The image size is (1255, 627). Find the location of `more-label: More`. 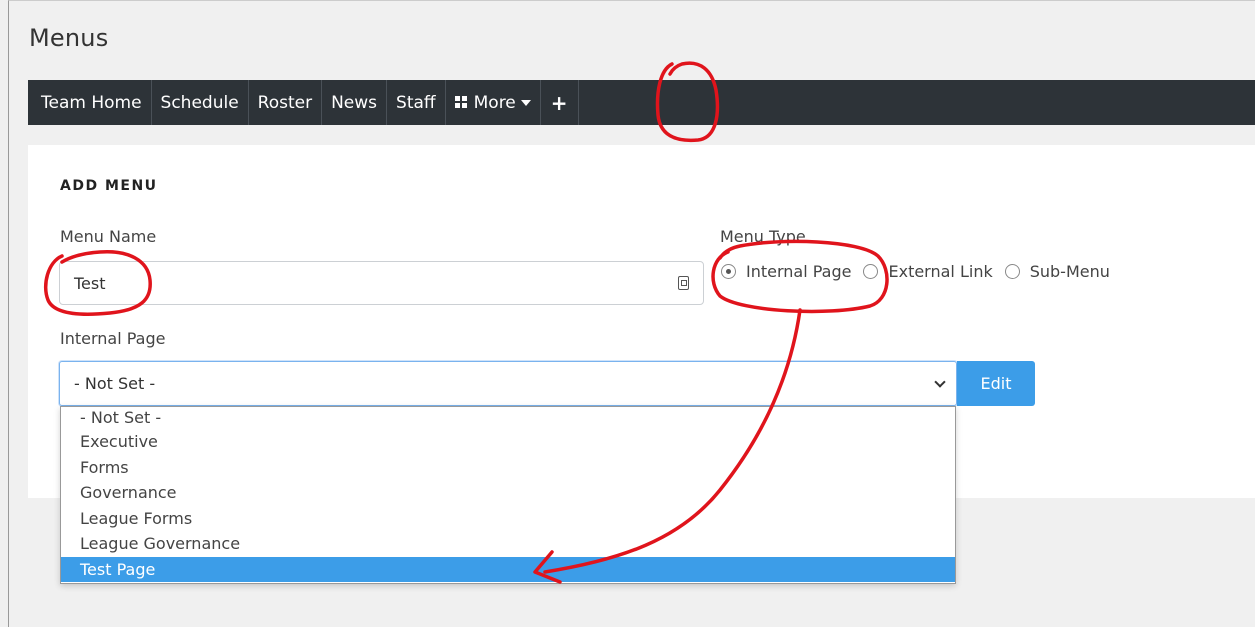

more-label: More is located at coordinates (494, 102).